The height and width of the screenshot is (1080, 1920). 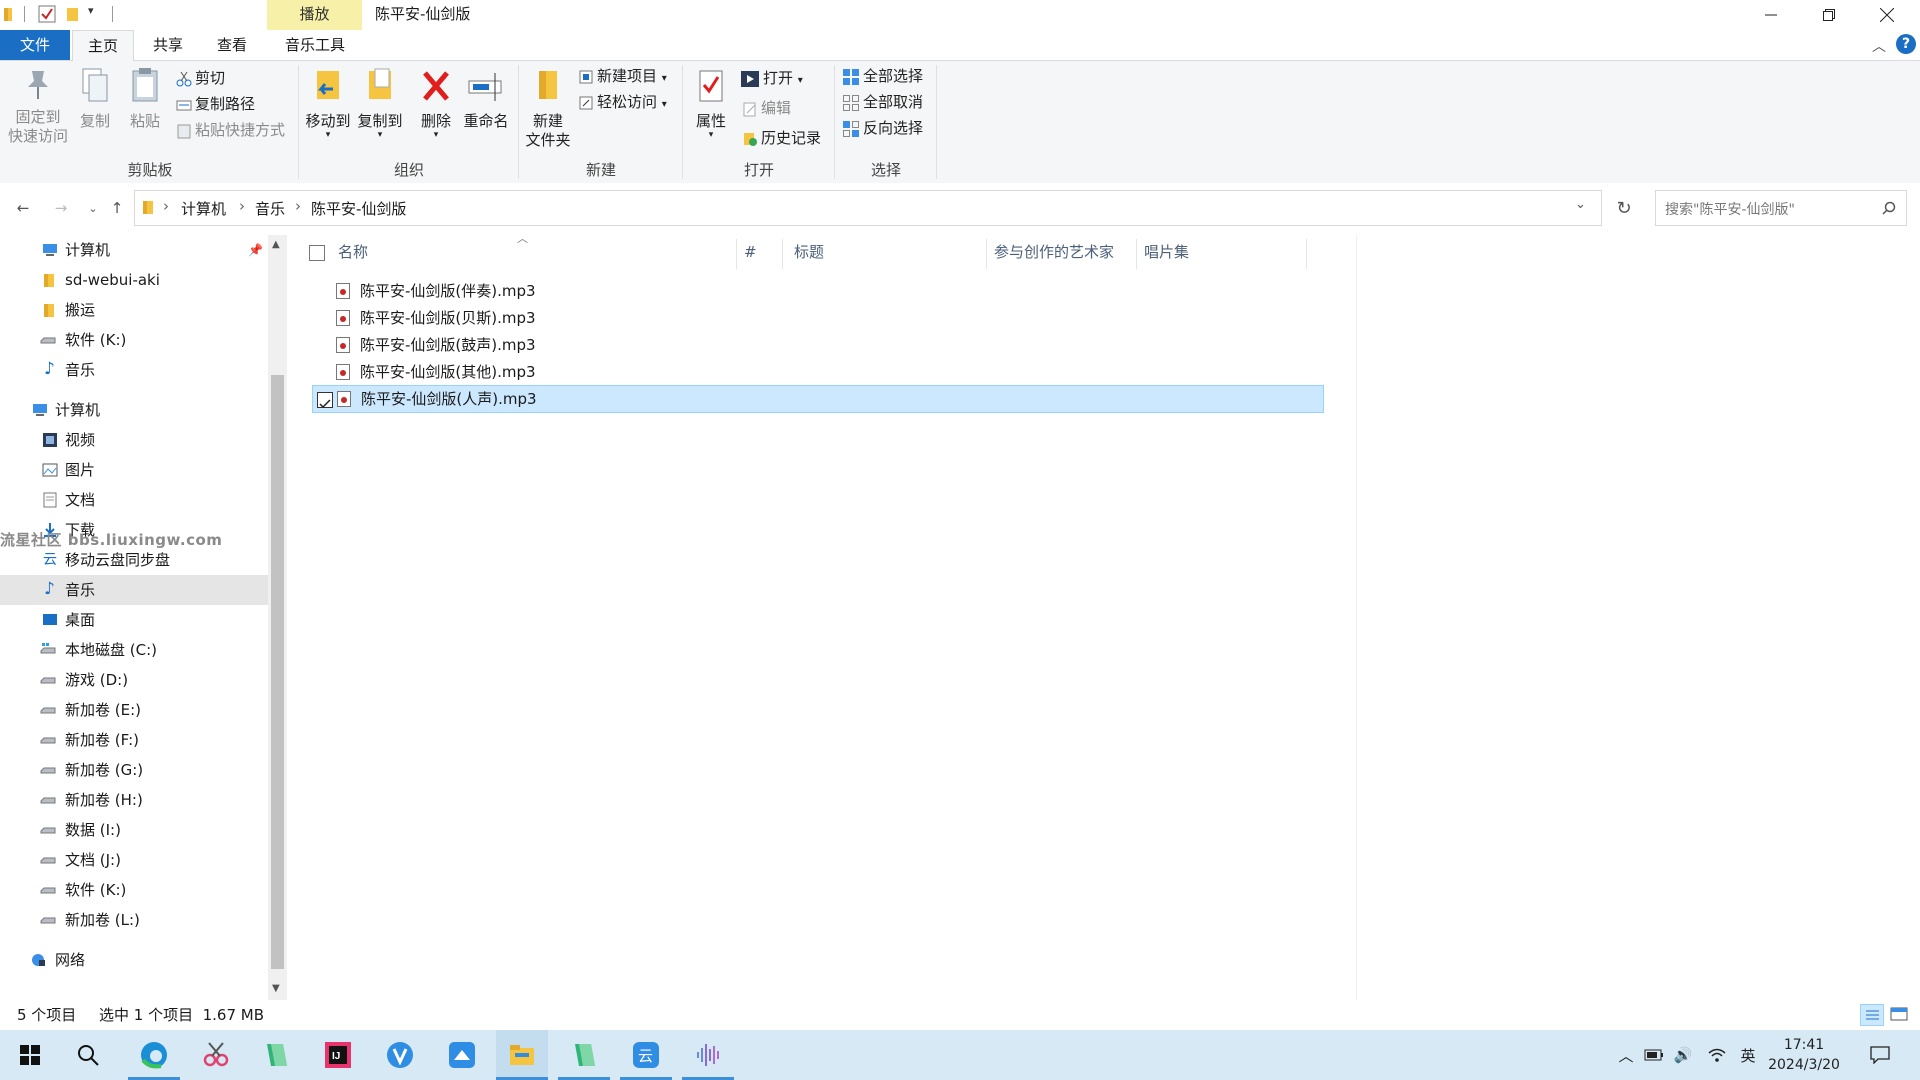 I want to click on edit-button: 编辑, so click(x=766, y=108).